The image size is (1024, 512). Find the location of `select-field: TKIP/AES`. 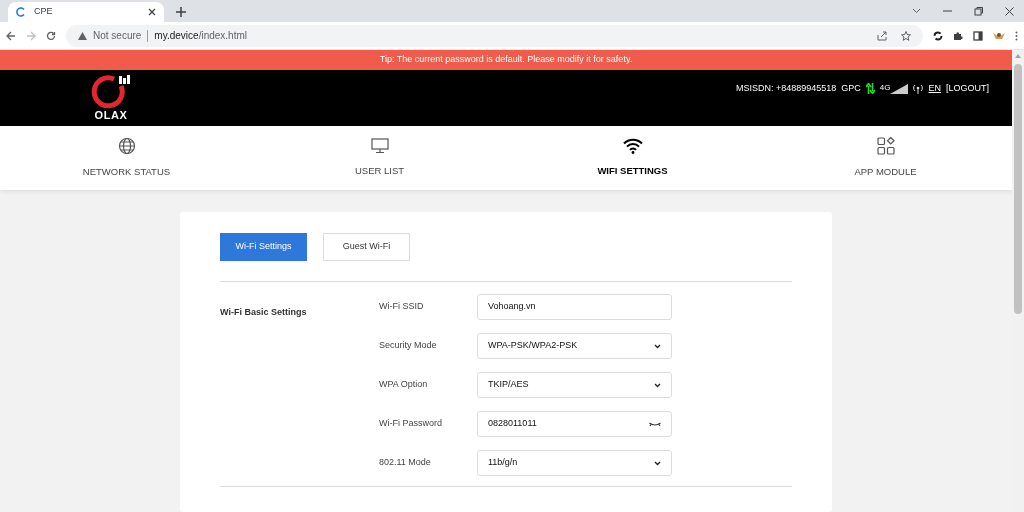

select-field: TKIP/AES is located at coordinates (574, 385).